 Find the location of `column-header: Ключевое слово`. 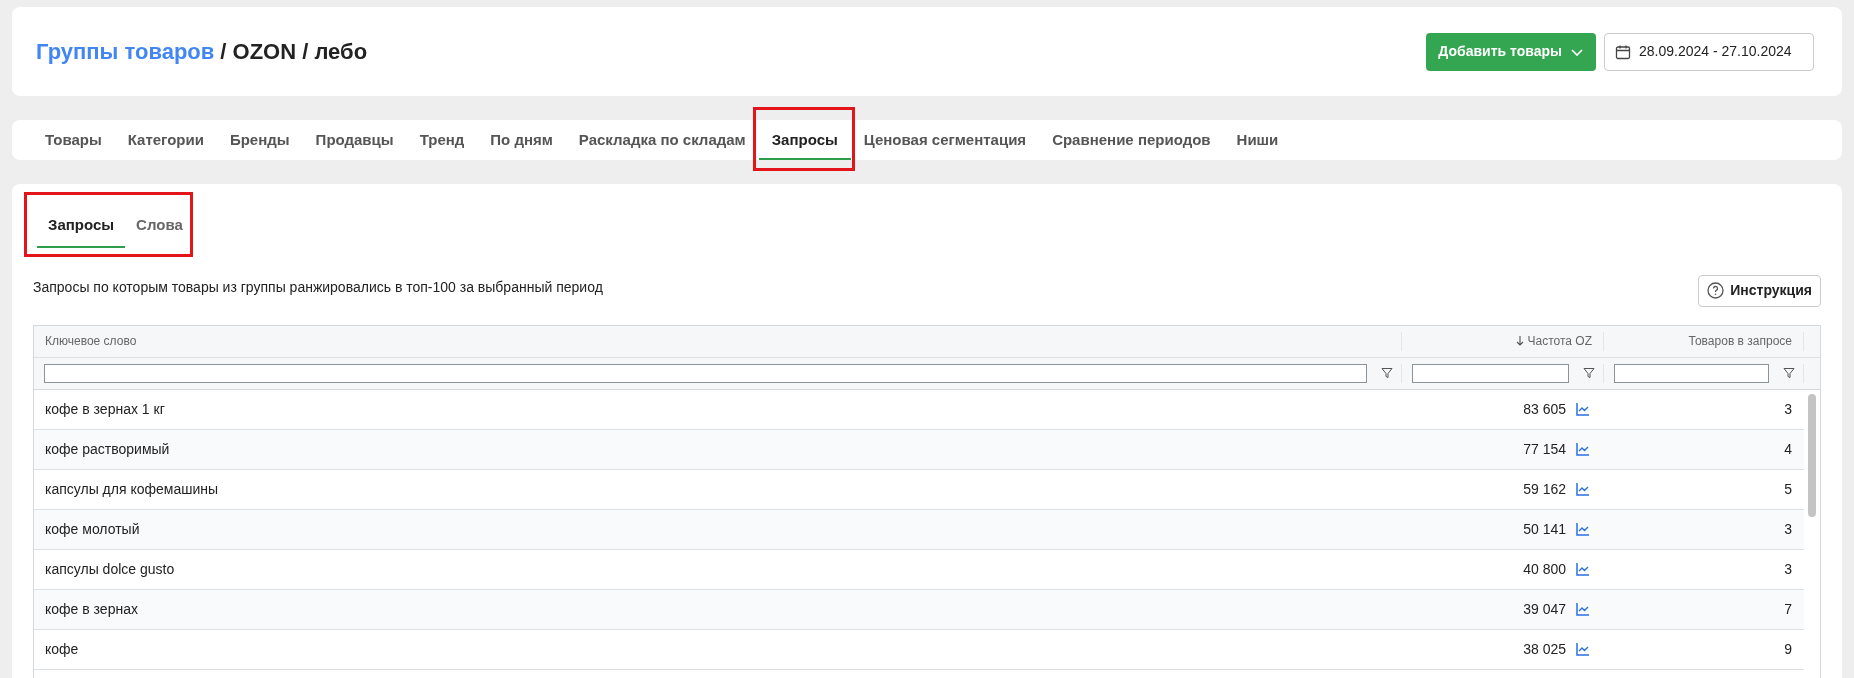

column-header: Ключевое слово is located at coordinates (718, 341).